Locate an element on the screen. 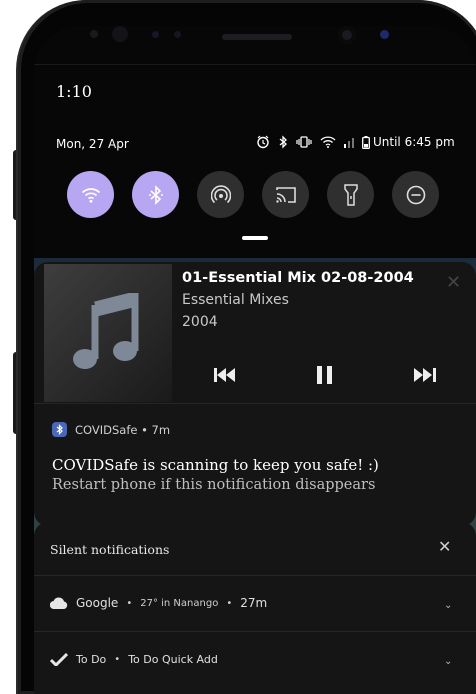 The width and height of the screenshot is (476, 694). covidsafe-app-line: COVIDSafe • 7m is located at coordinates (111, 429).